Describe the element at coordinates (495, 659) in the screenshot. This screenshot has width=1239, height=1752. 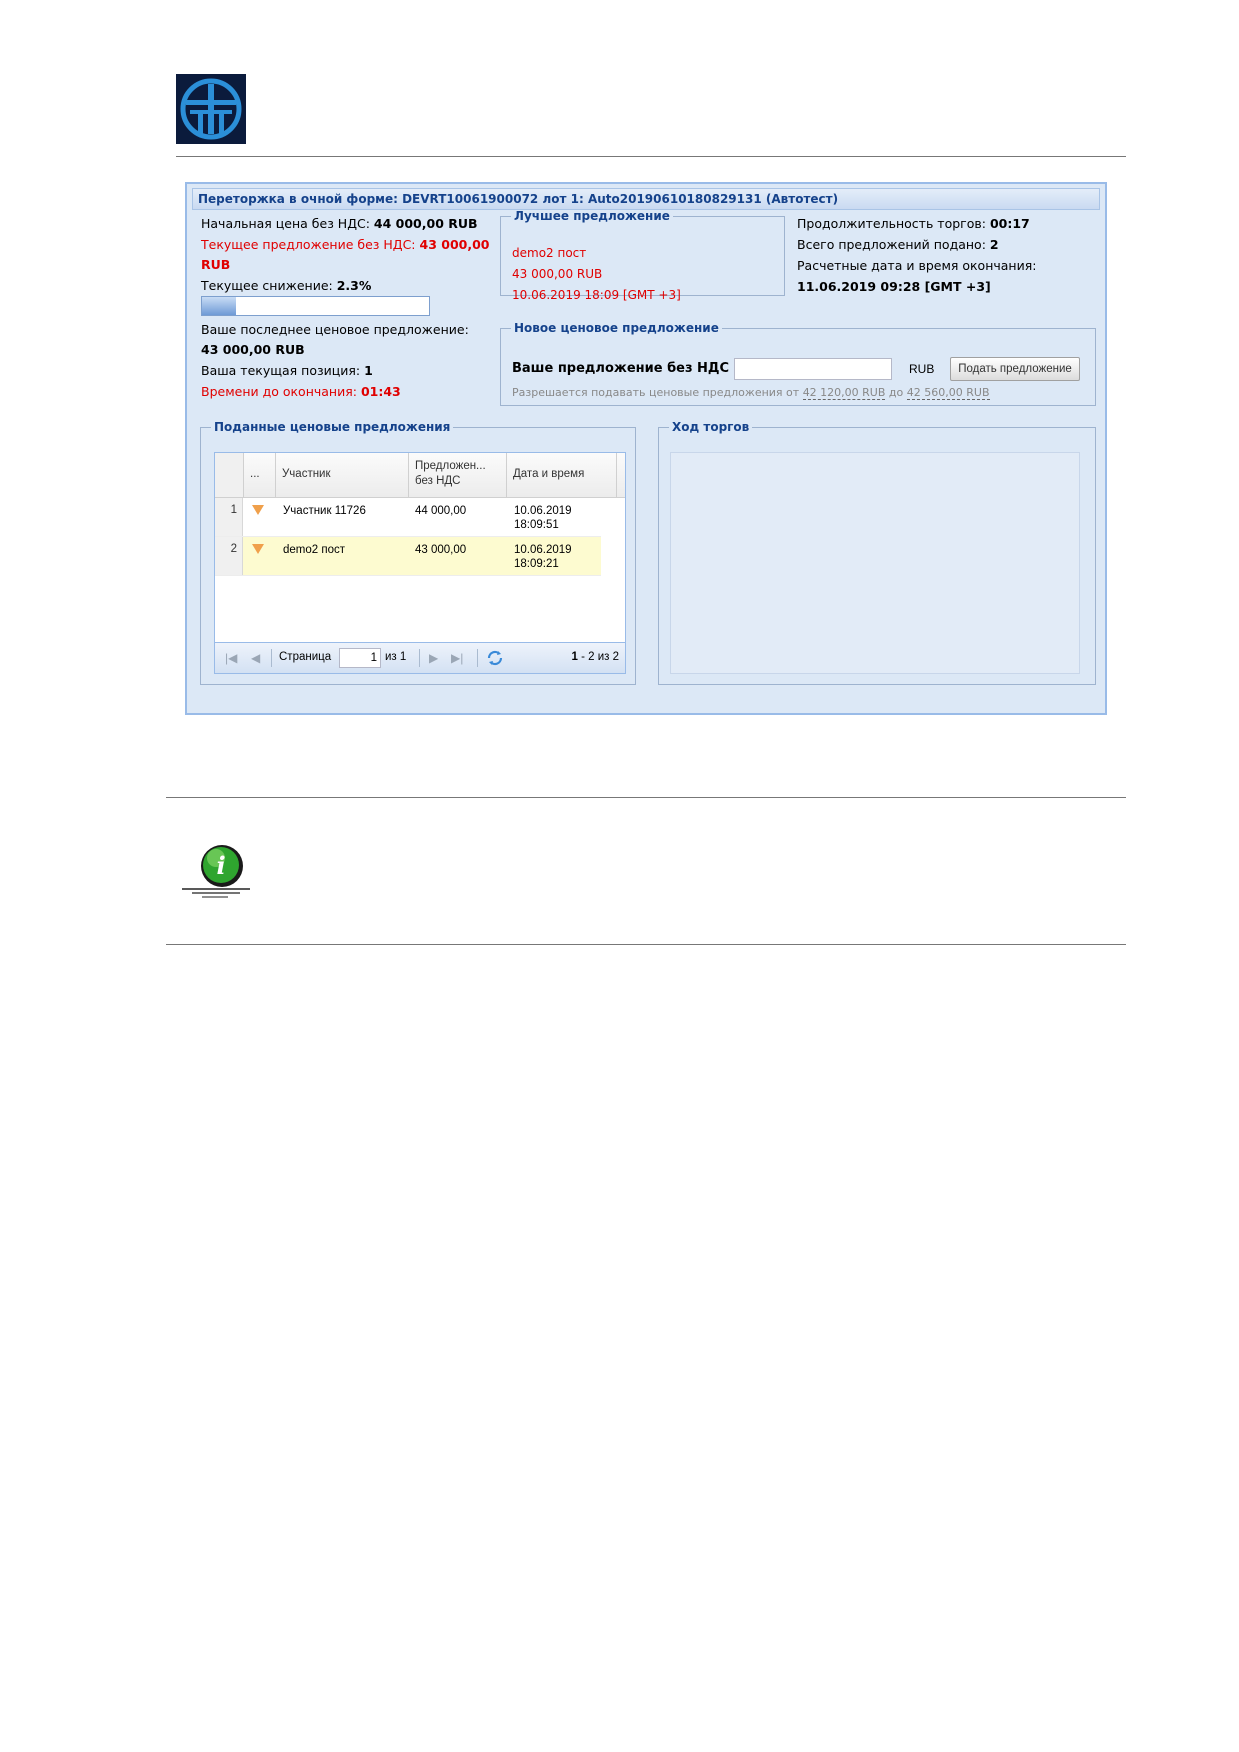
I see `refresh-icon` at that location.